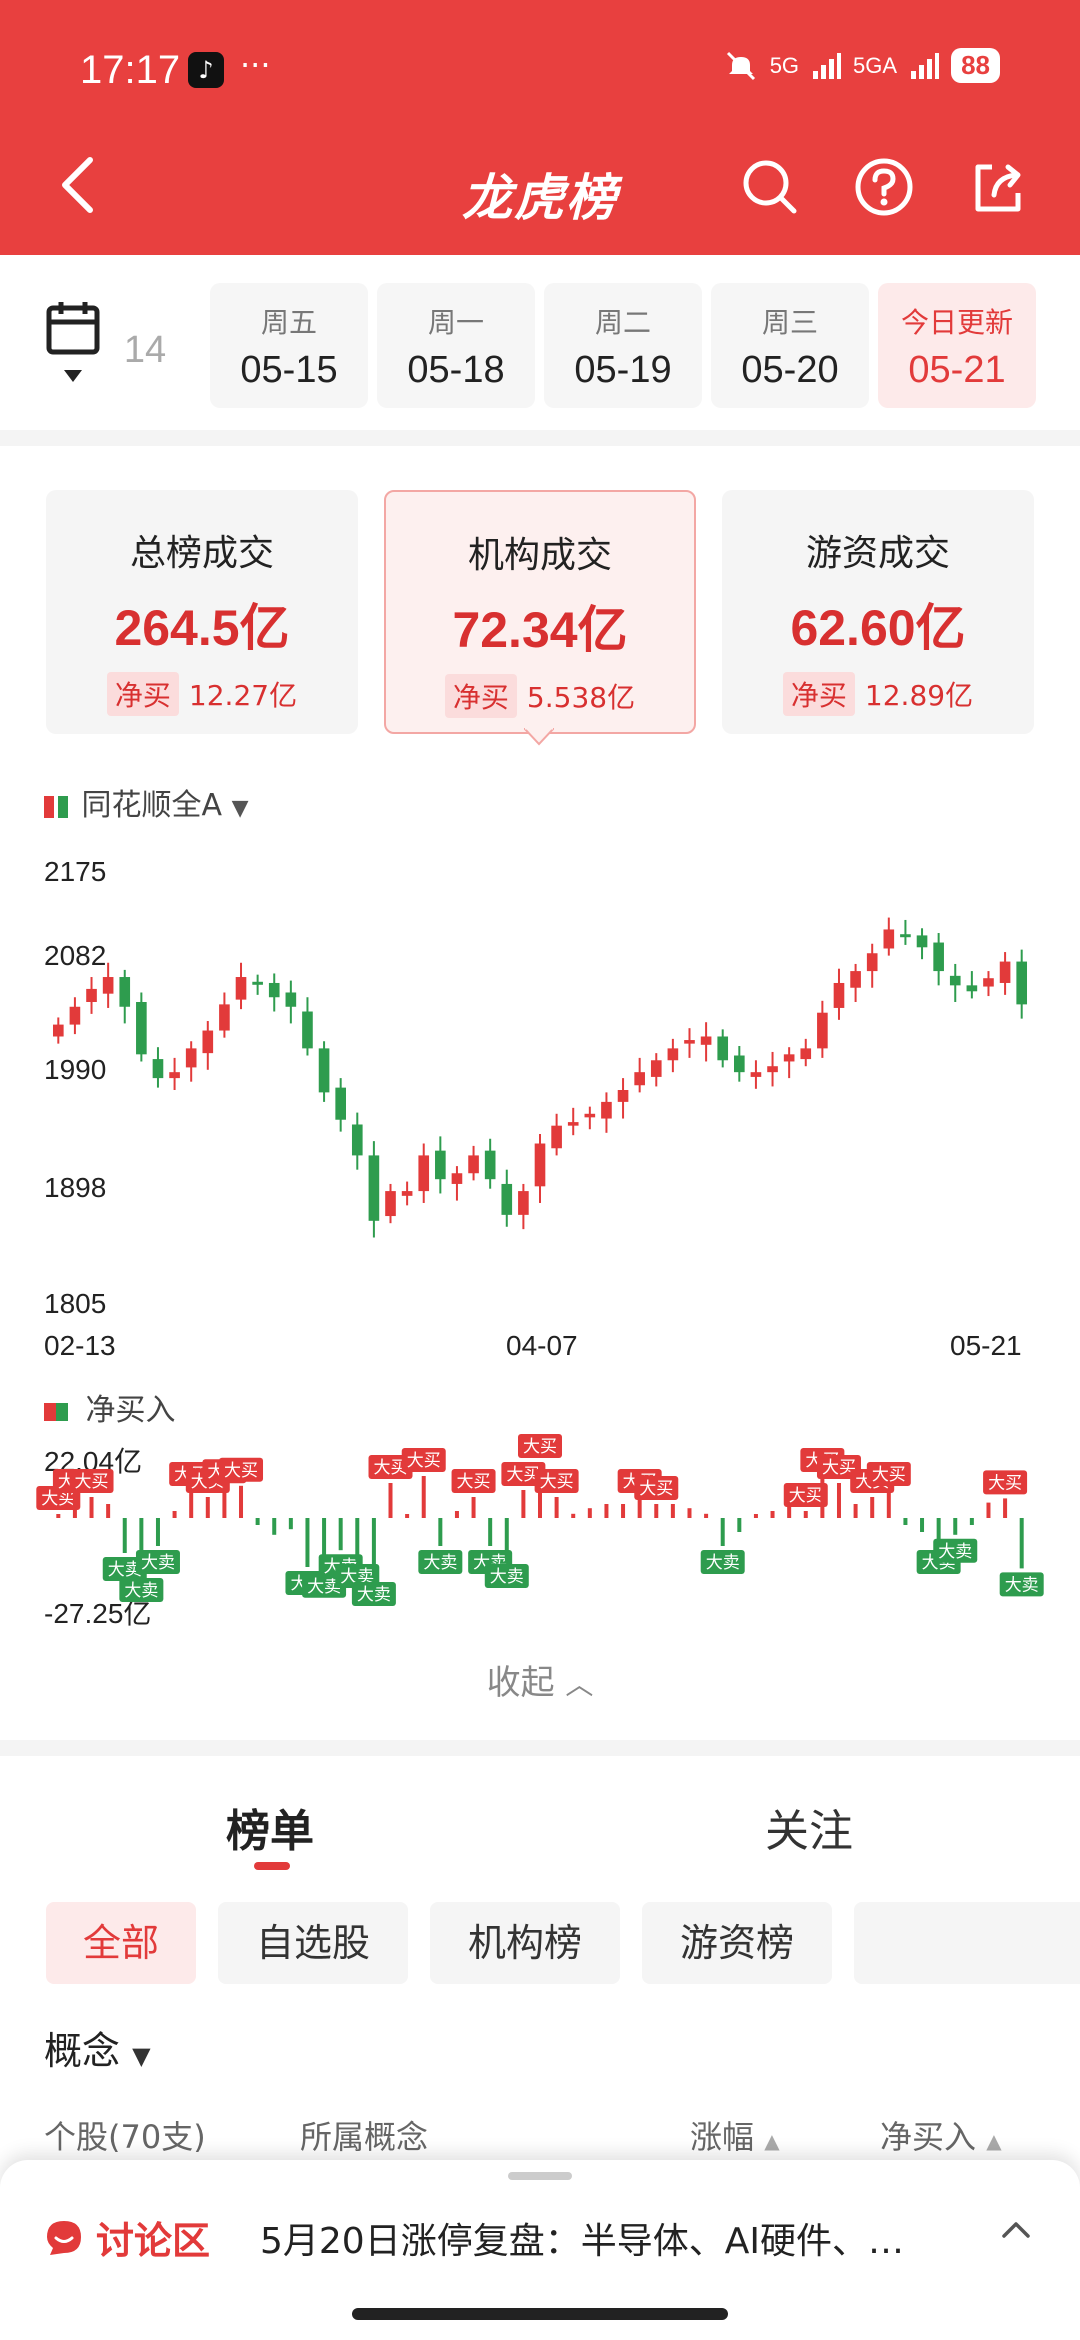  I want to click on card-hotmoney-turnover: 游资成交 62.60亿 净买 12.89亿, so click(878, 612).